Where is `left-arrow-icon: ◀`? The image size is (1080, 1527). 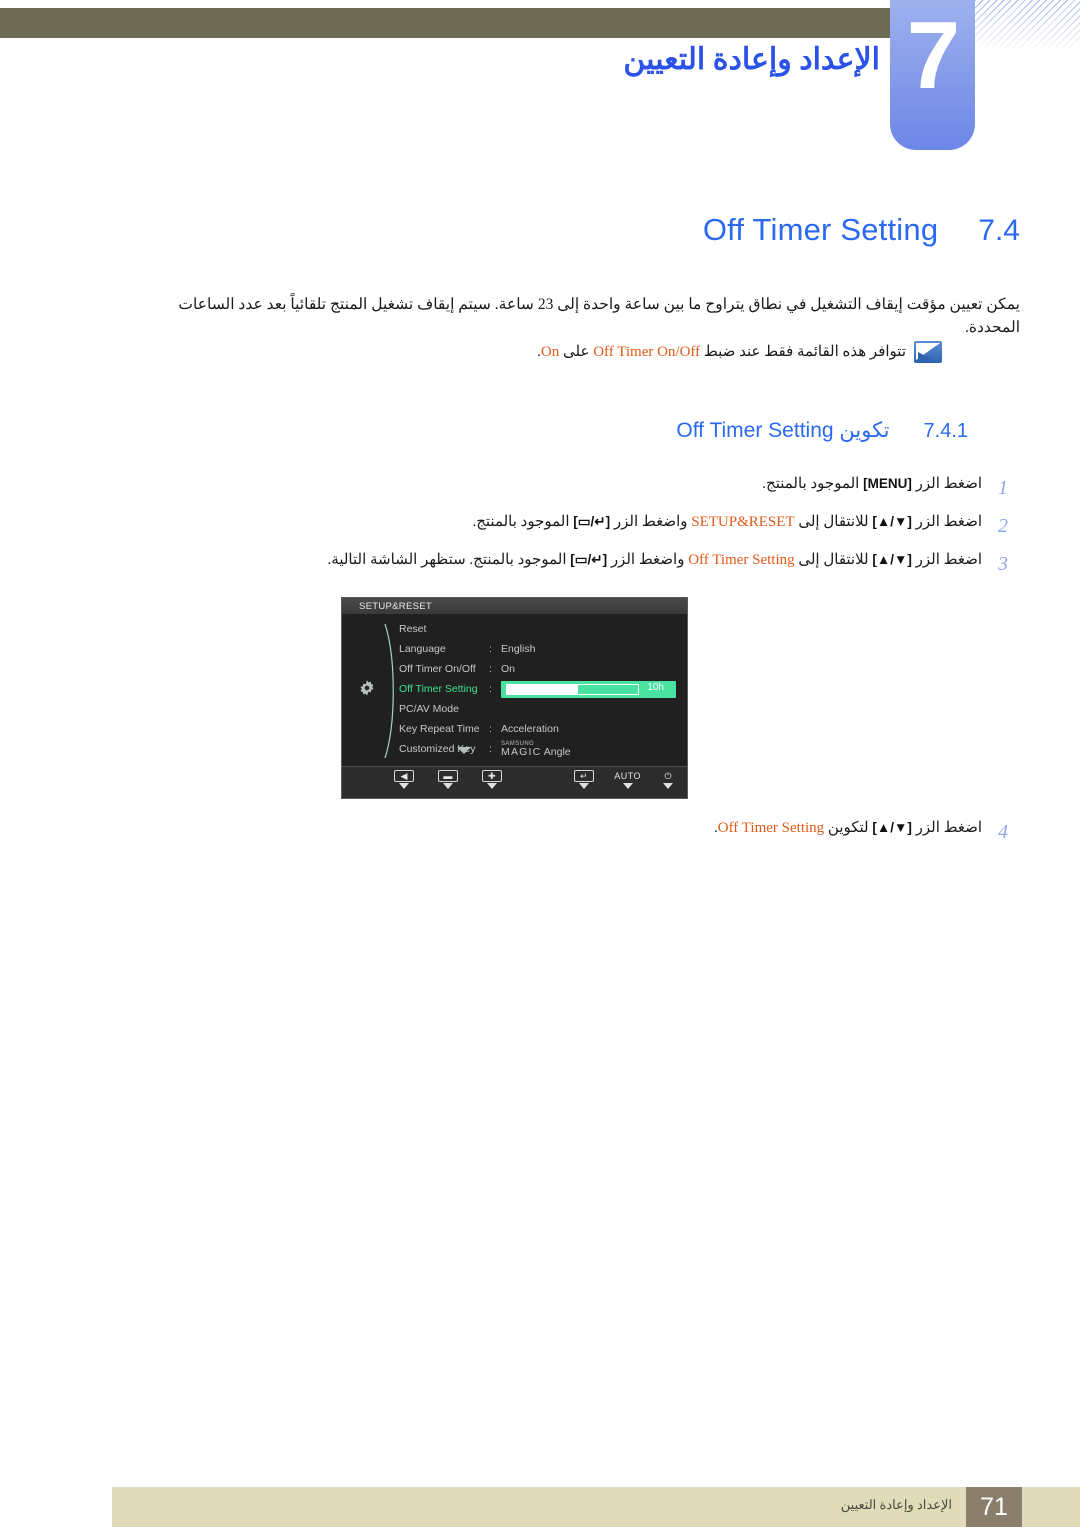
left-arrow-icon: ◀ is located at coordinates (403, 776).